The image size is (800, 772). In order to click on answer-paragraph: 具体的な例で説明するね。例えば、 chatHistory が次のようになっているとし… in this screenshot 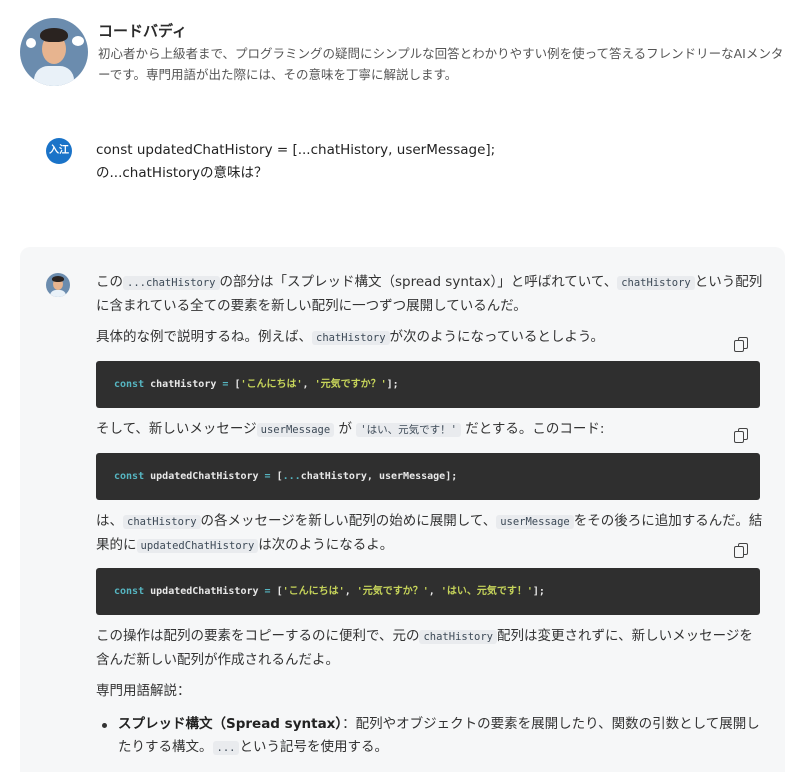, I will do `click(350, 337)`.